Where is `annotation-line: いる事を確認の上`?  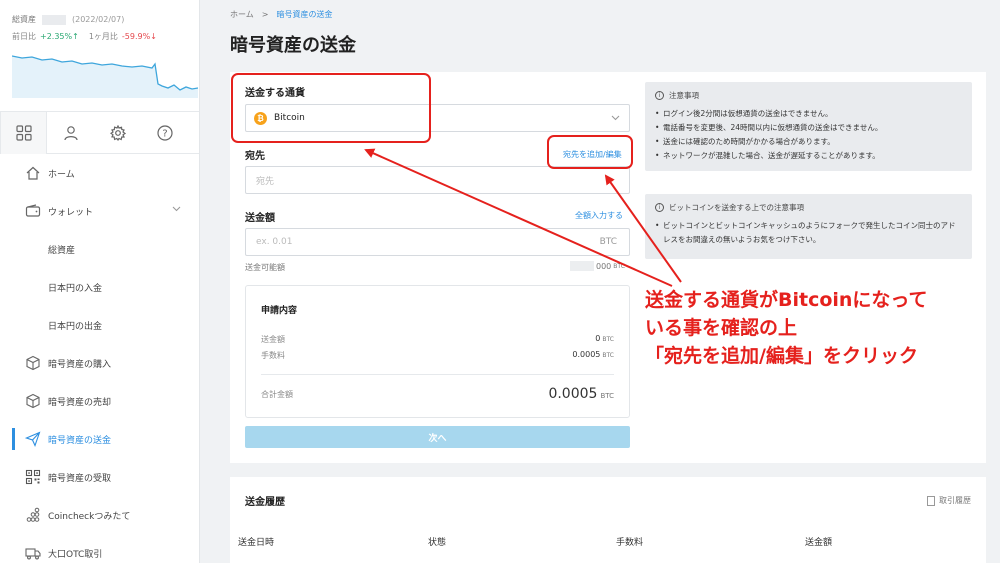 annotation-line: いる事を確認の上 is located at coordinates (721, 328).